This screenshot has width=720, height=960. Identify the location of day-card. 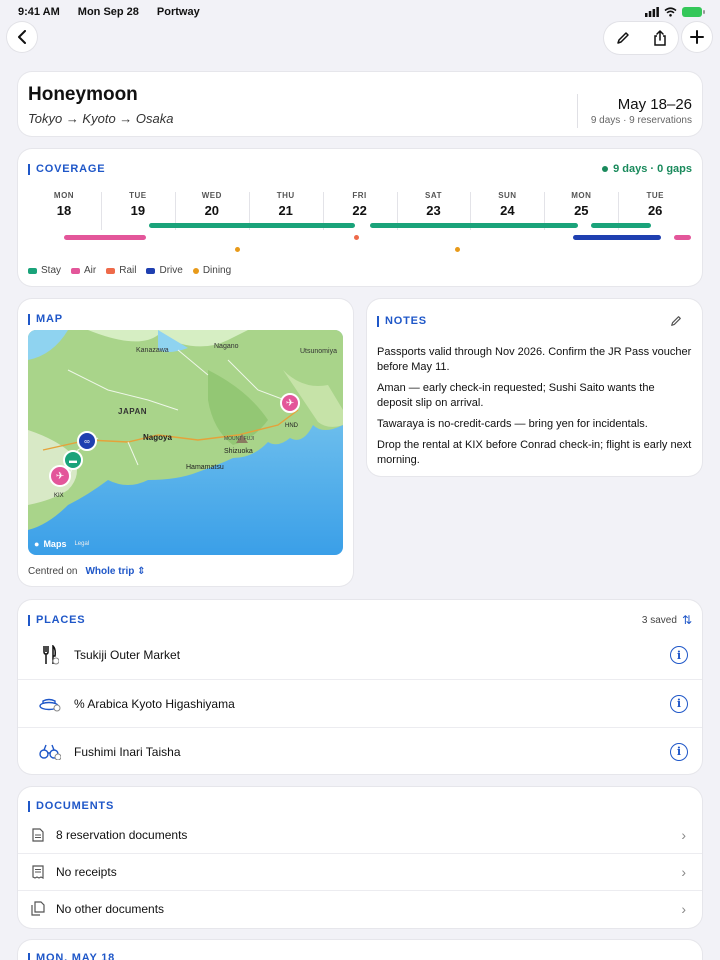
(360, 950).